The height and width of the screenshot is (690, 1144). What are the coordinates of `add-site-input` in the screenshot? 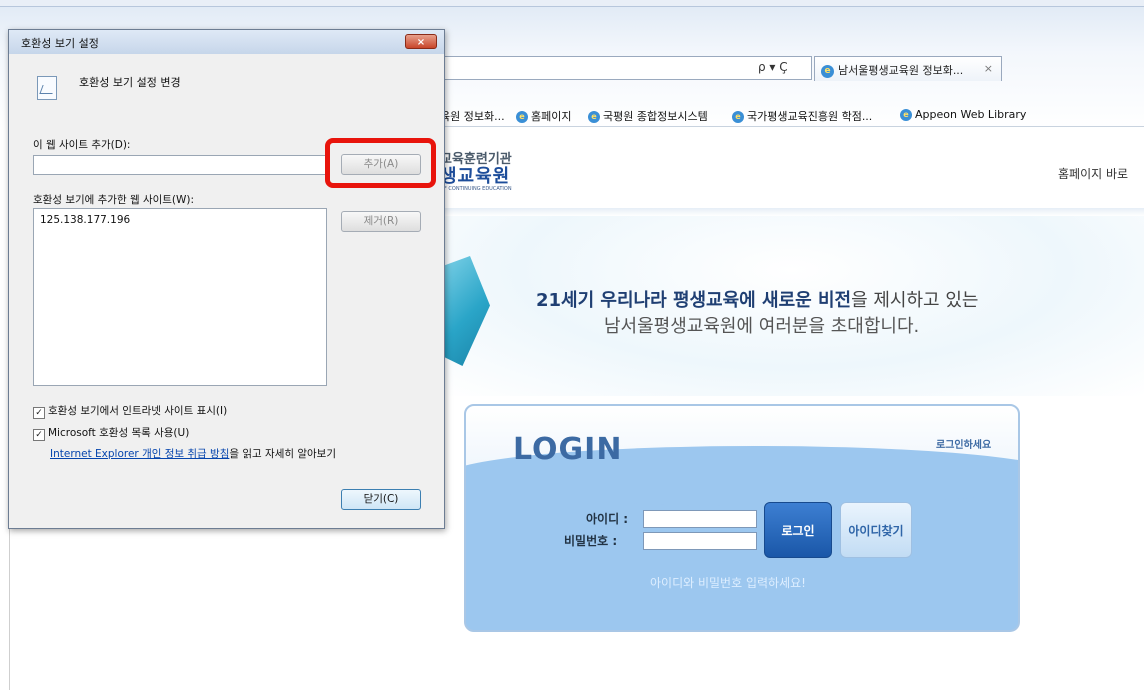 It's located at (180, 165).